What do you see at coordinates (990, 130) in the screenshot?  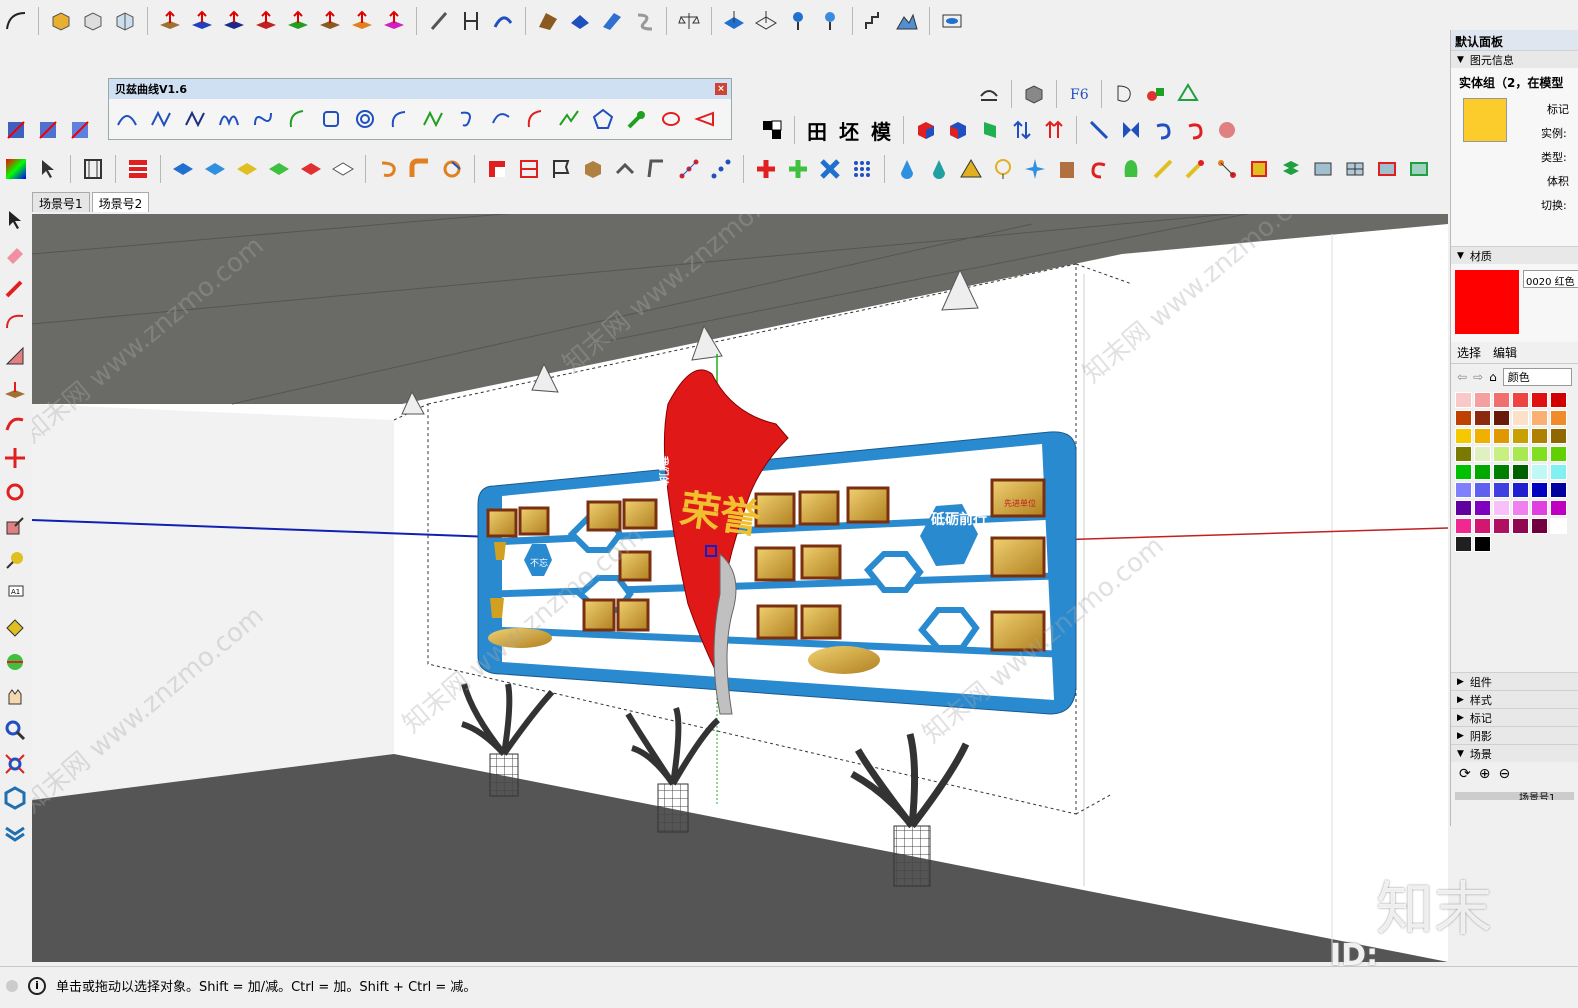 I see `extrude-green-icon` at bounding box center [990, 130].